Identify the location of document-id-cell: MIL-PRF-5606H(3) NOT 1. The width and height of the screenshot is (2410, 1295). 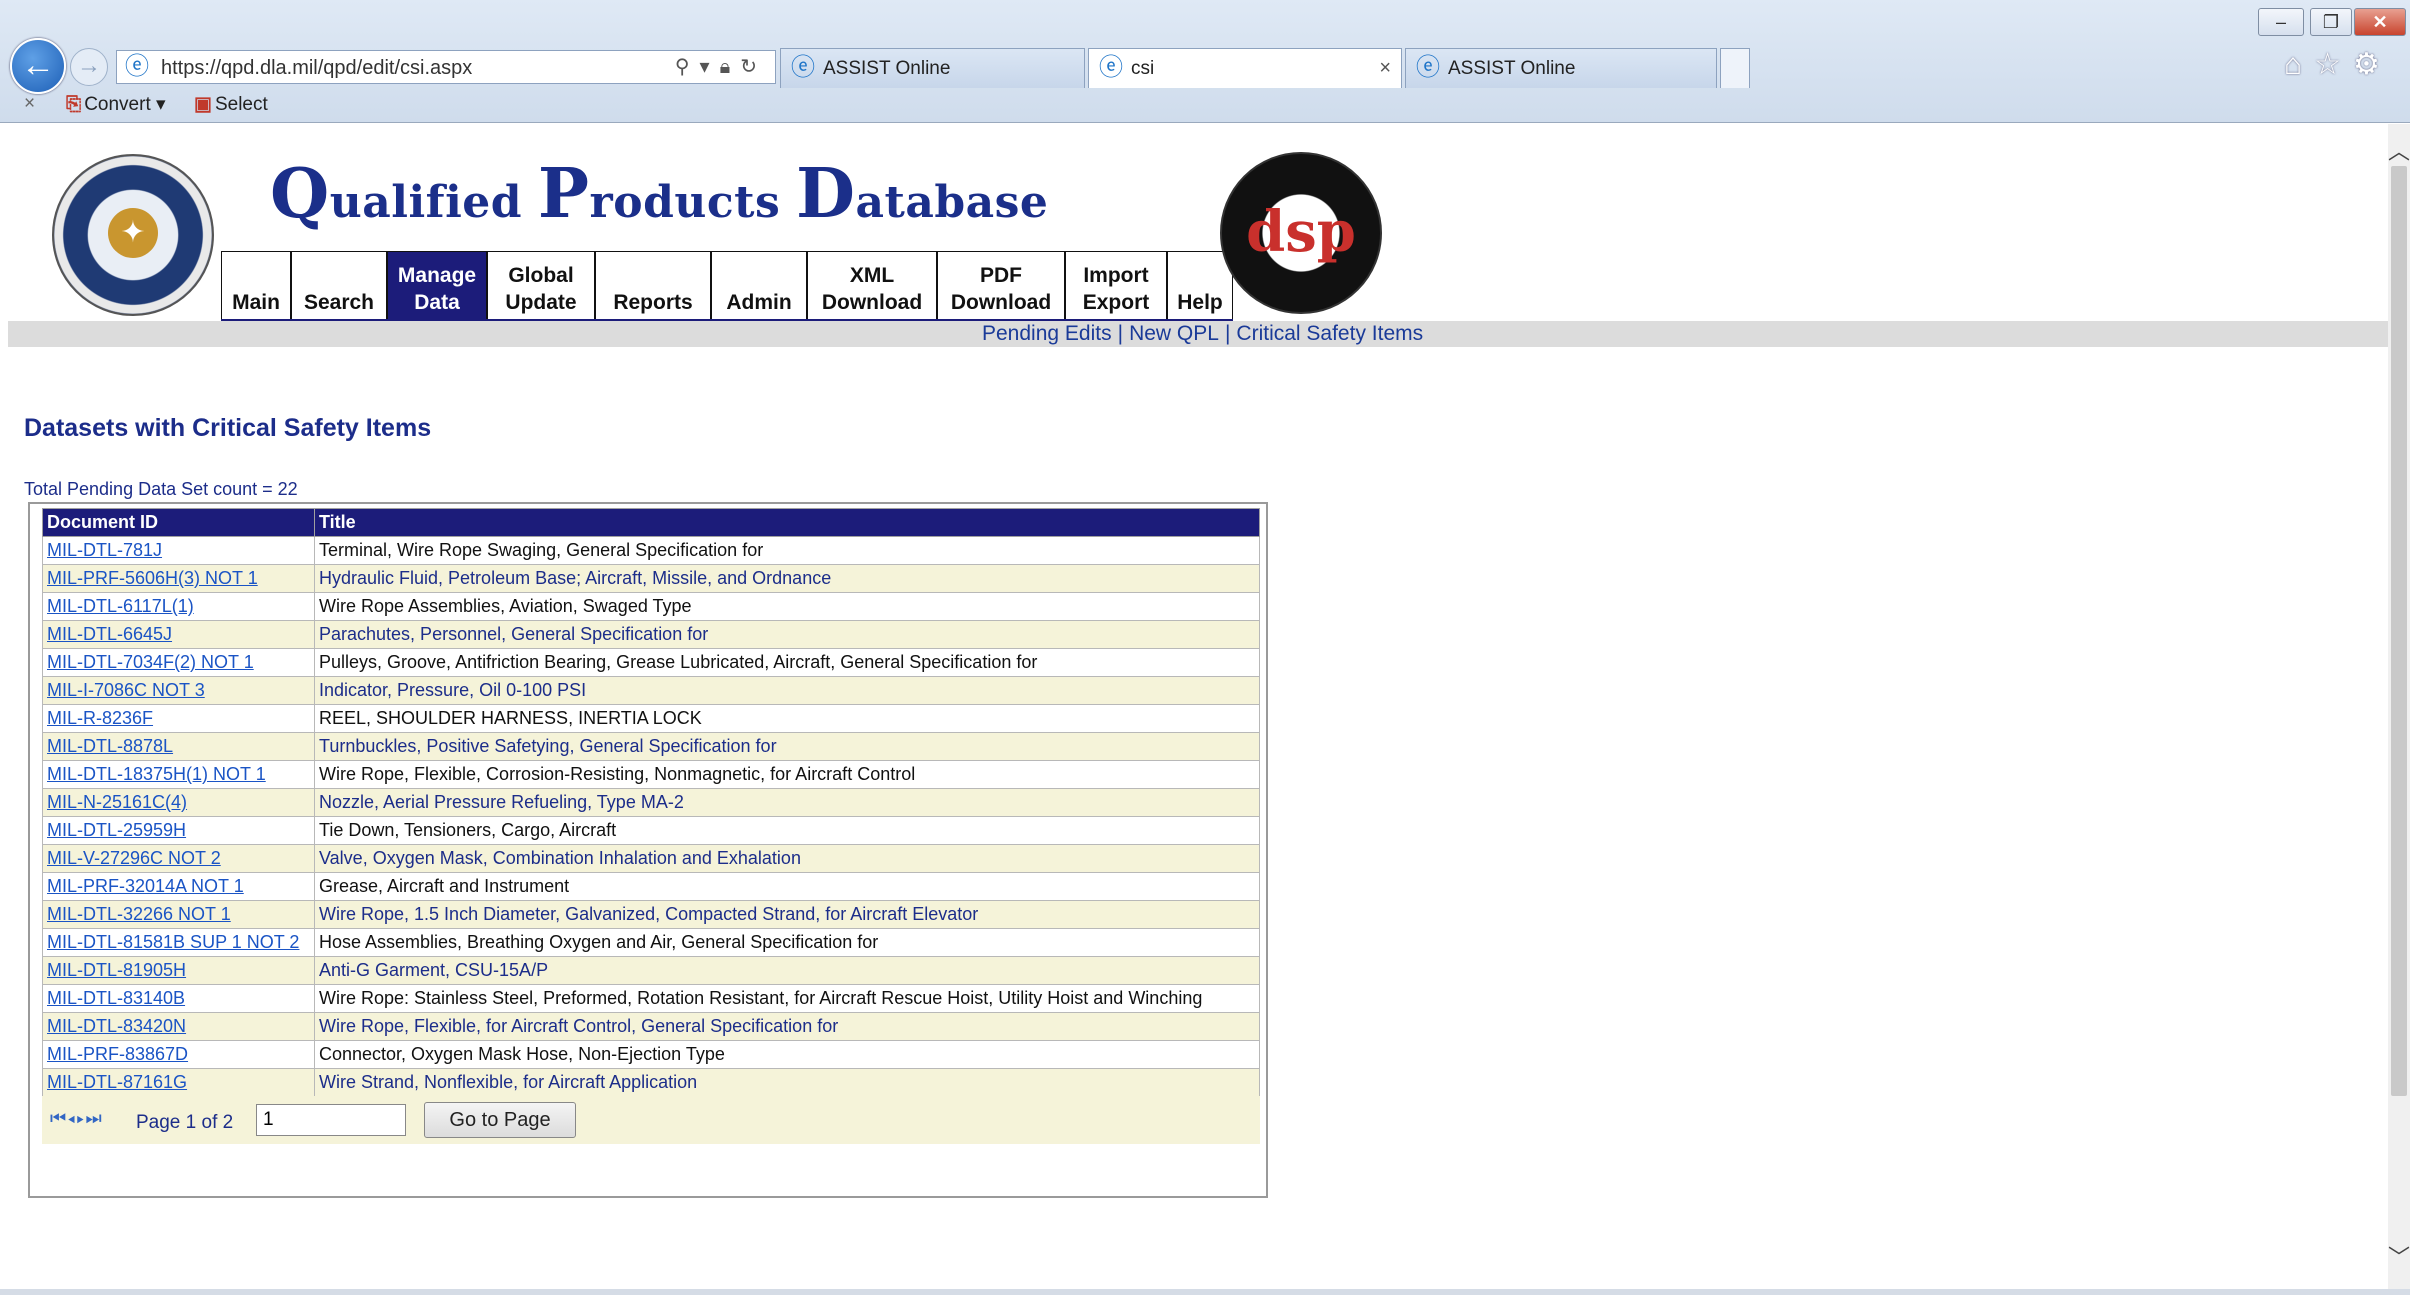
(178, 578).